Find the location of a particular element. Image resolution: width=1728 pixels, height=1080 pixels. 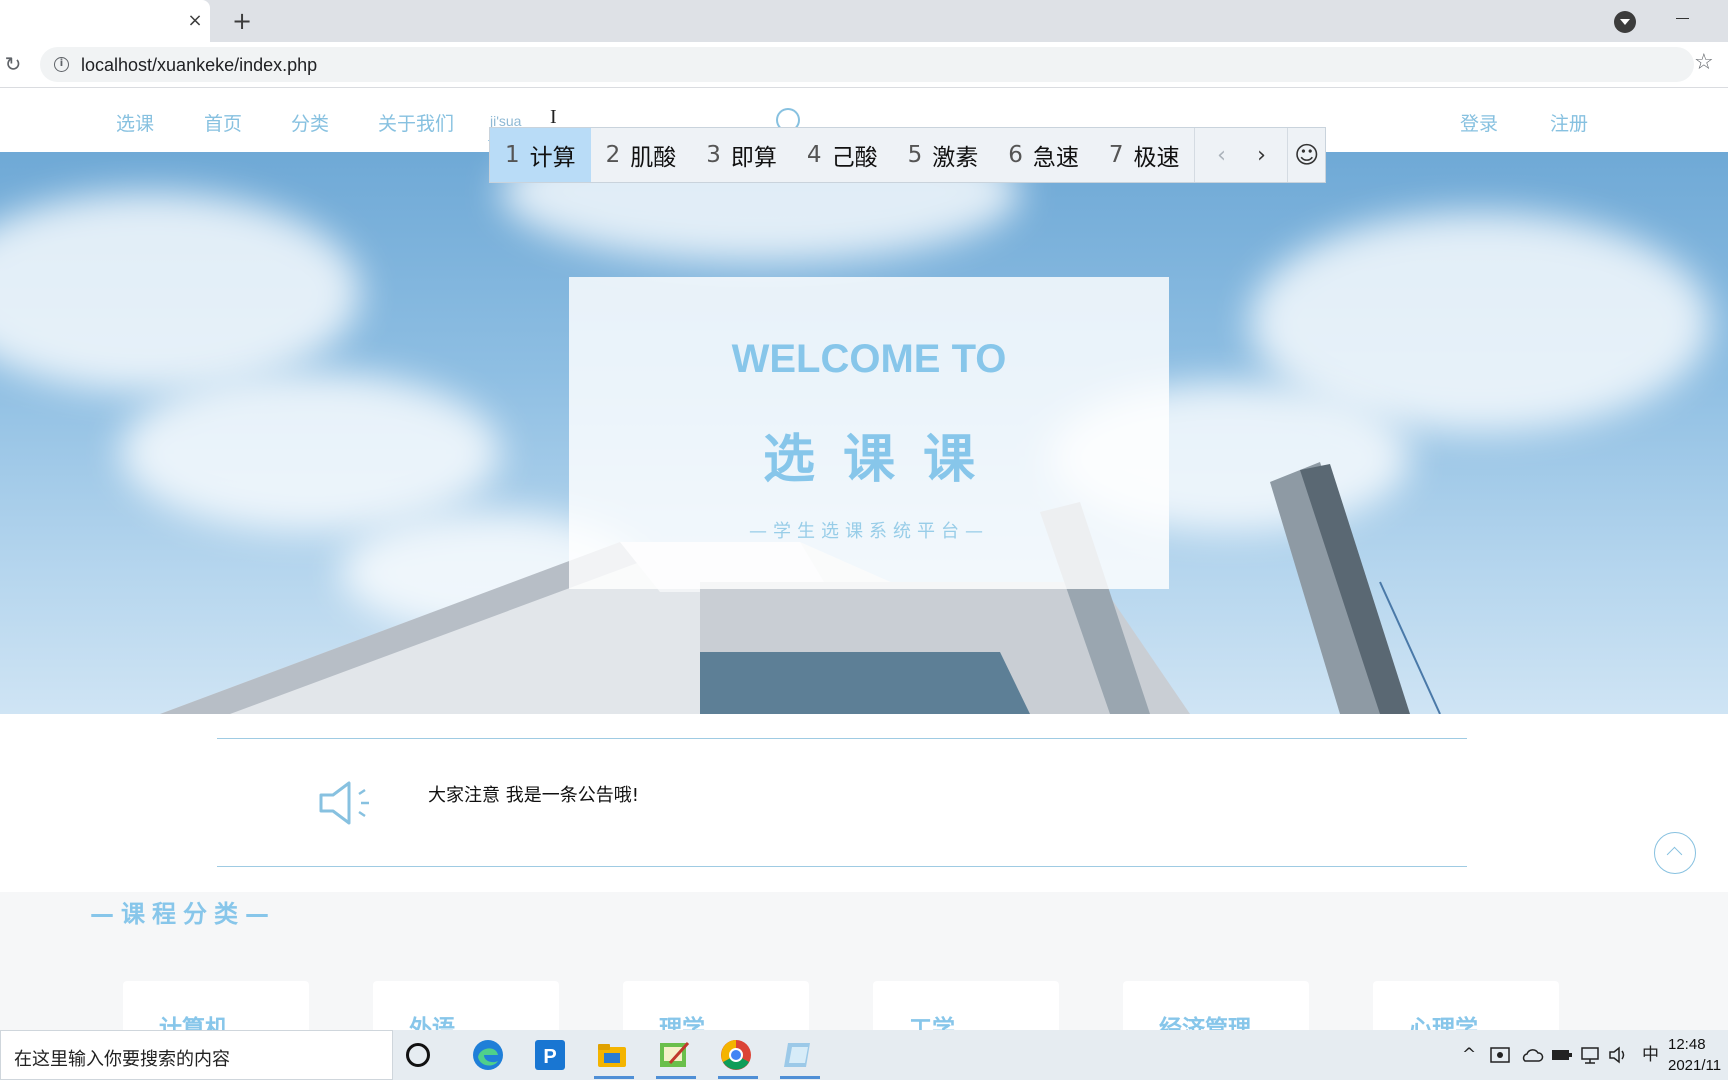

taskbar-clock: 12:48 2021/11 is located at coordinates (1694, 1055).